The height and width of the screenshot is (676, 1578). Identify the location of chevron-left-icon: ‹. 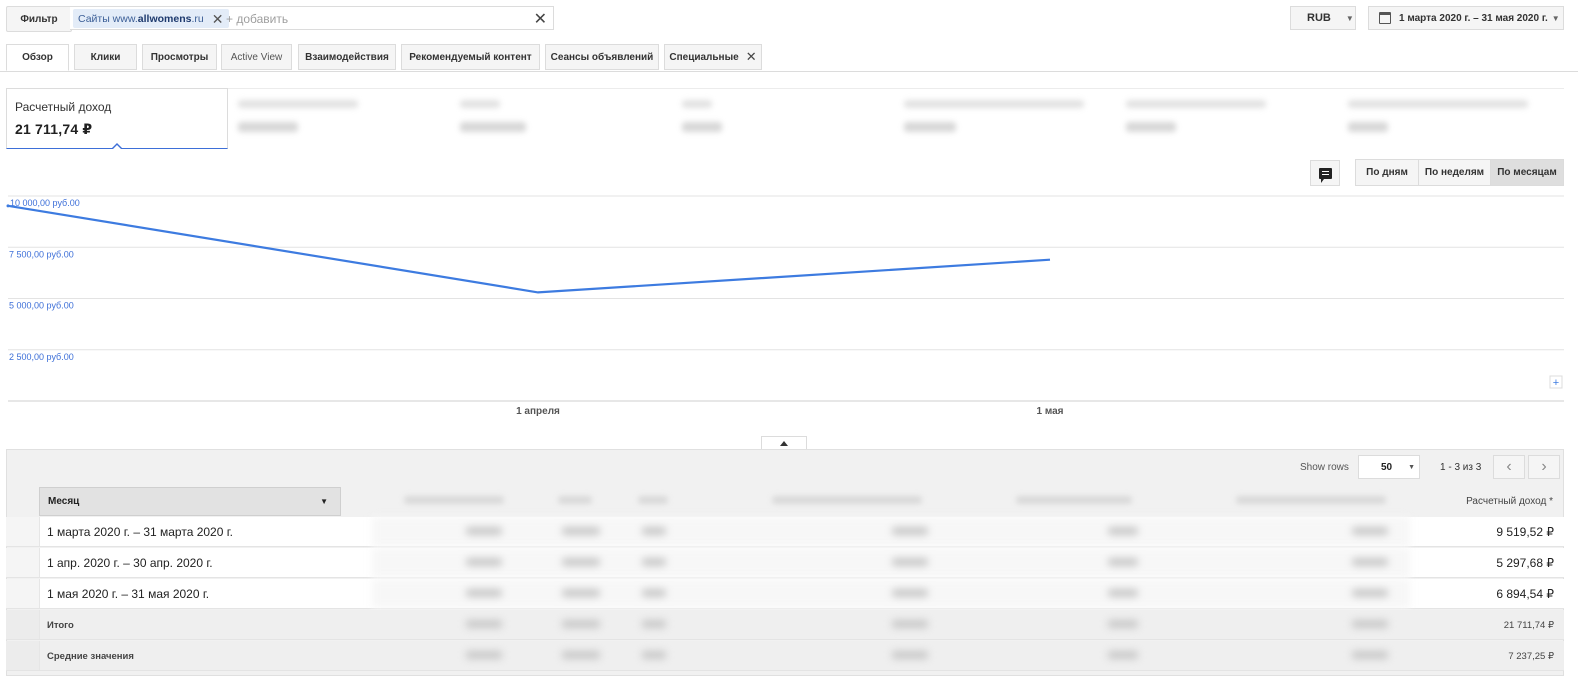
(1509, 466).